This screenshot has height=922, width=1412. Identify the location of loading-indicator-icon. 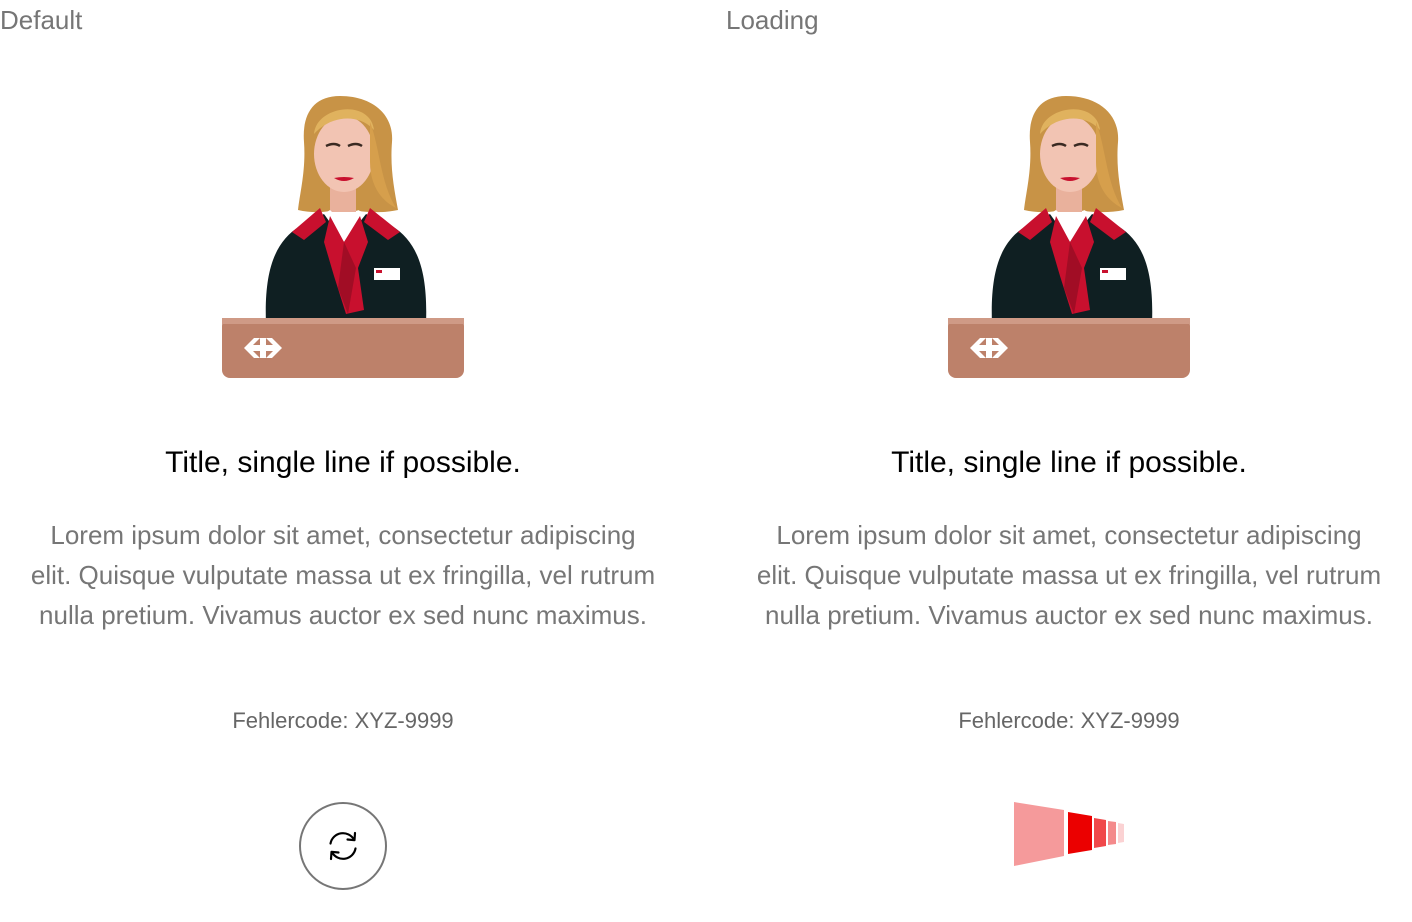
(1069, 834).